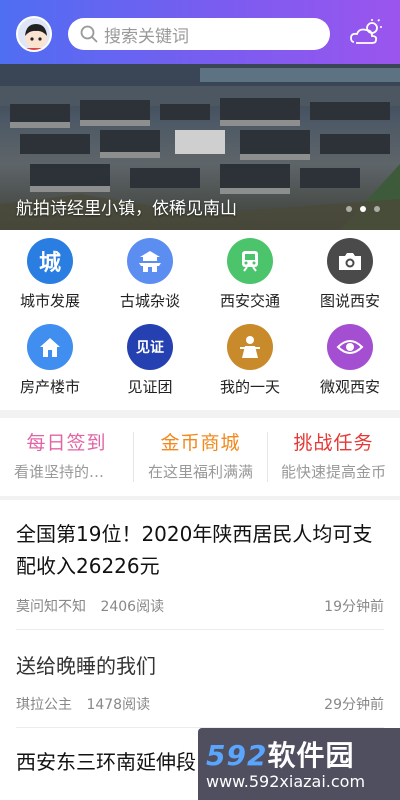 The width and height of the screenshot is (400, 800). What do you see at coordinates (250, 261) in the screenshot?
I see `train-icon` at bounding box center [250, 261].